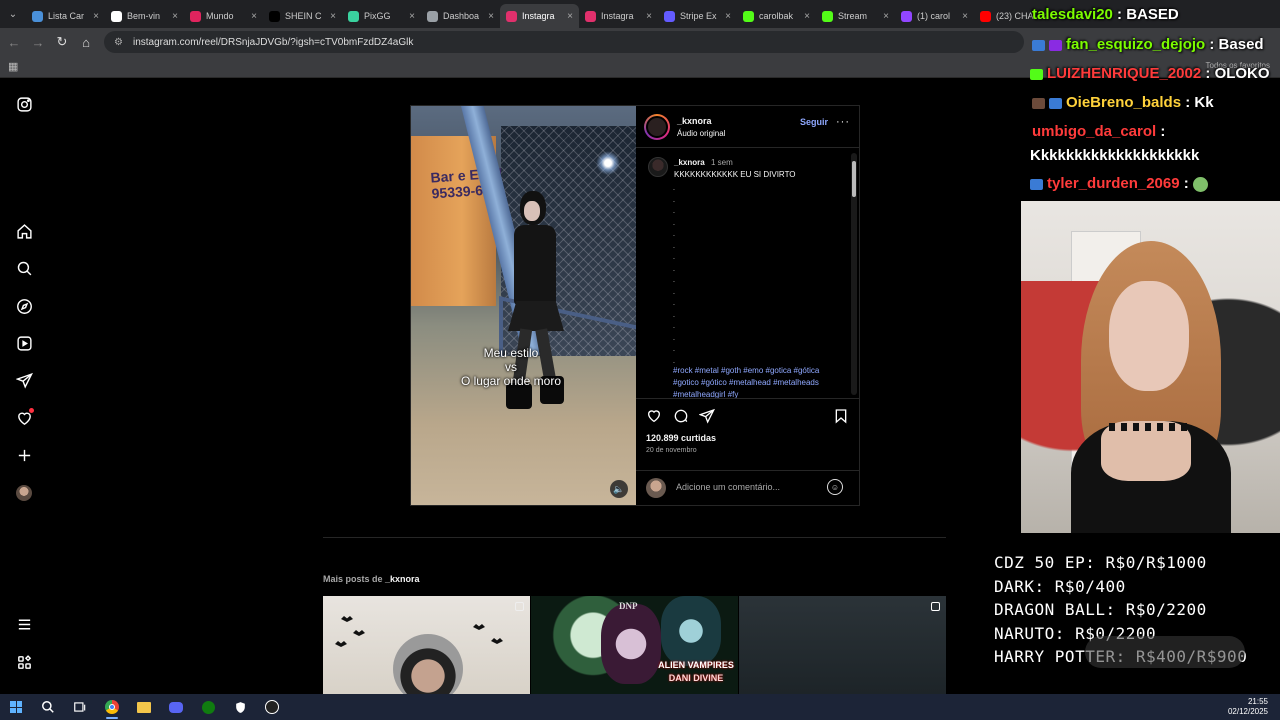 This screenshot has height=720, width=1280. Describe the element at coordinates (835, 487) in the screenshot. I see `emoji-icon: ☺` at that location.